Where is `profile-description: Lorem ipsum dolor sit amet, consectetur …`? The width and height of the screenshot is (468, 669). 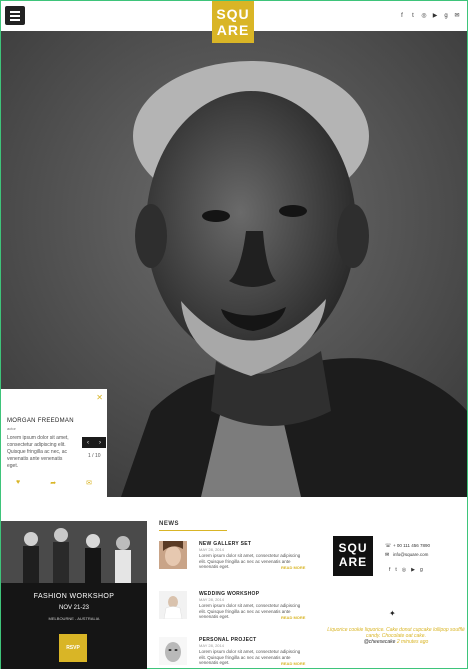
profile-description: Lorem ipsum dolor sit amet, consectetur … is located at coordinates (38, 452).